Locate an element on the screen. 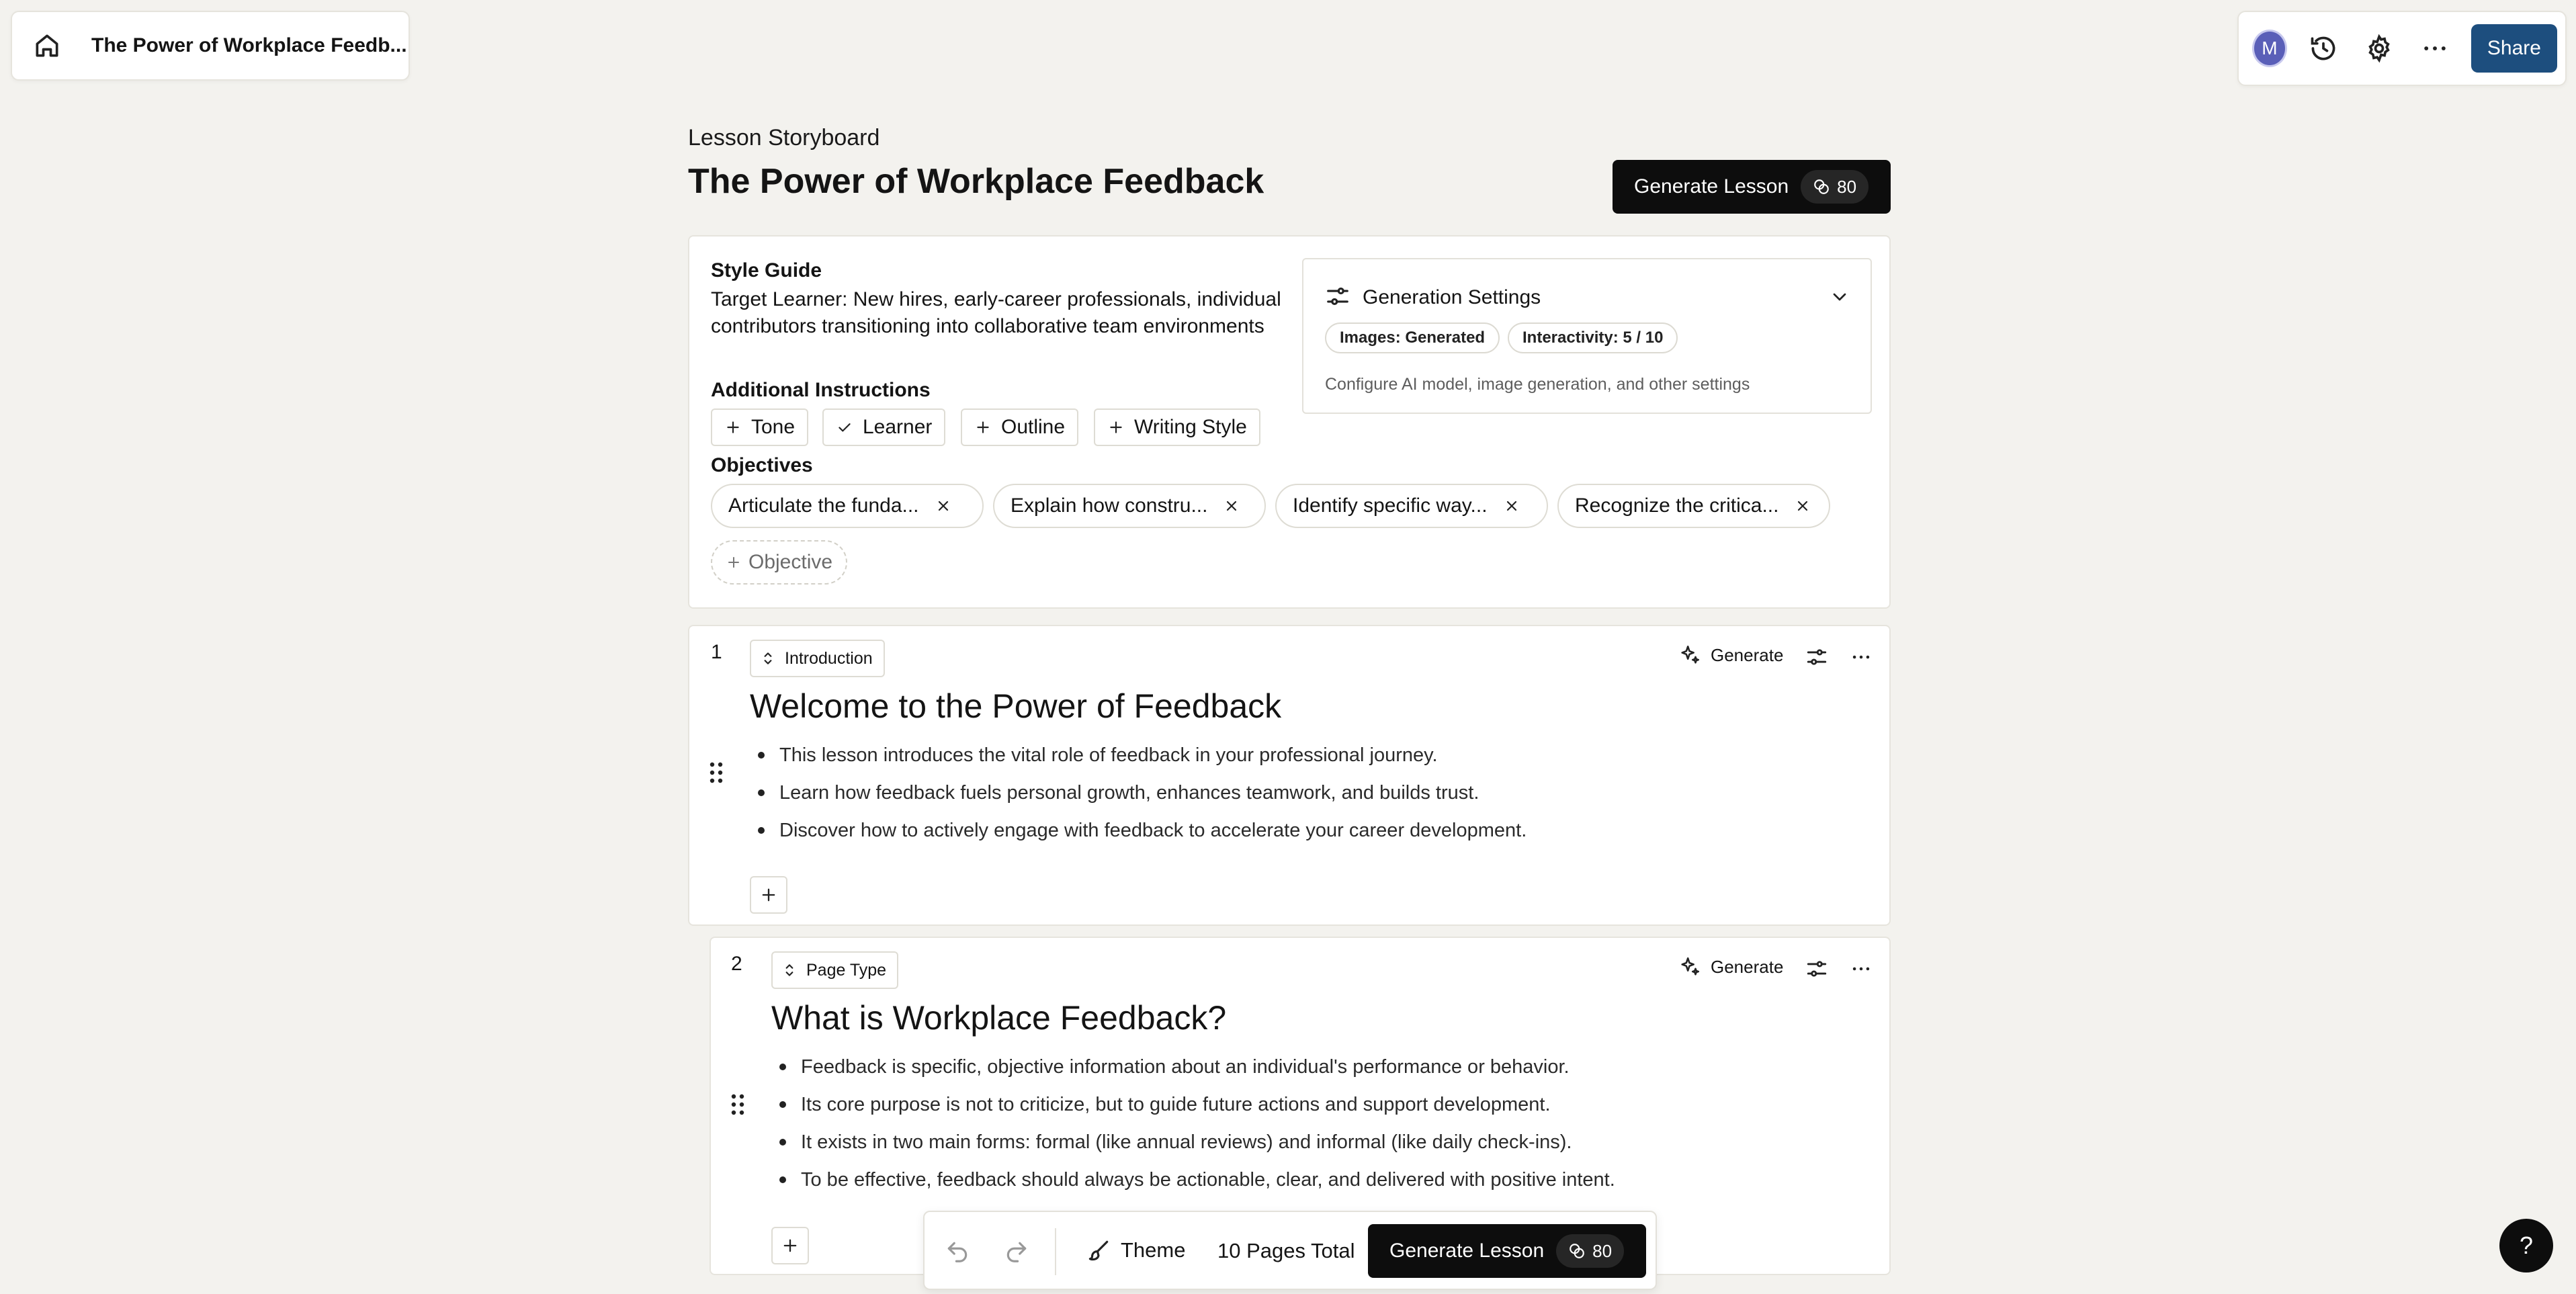  style-guide-label: Style Guide is located at coordinates (766, 270).